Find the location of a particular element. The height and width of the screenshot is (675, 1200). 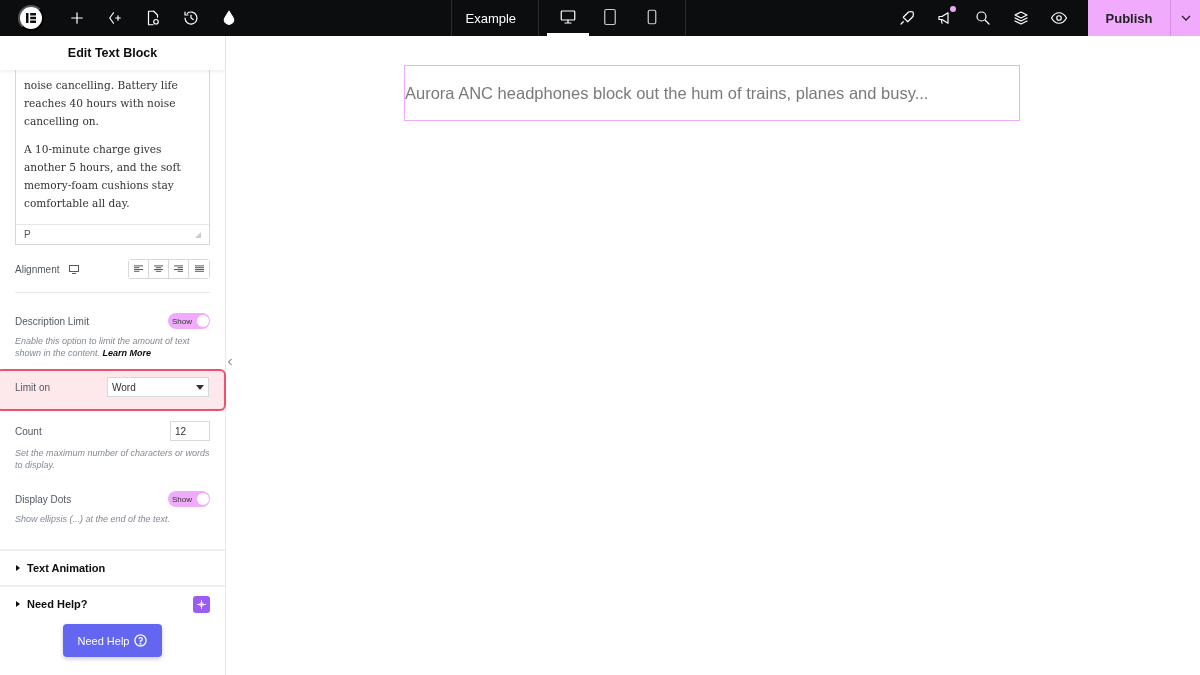

page-selector: Example is located at coordinates (494, 18).